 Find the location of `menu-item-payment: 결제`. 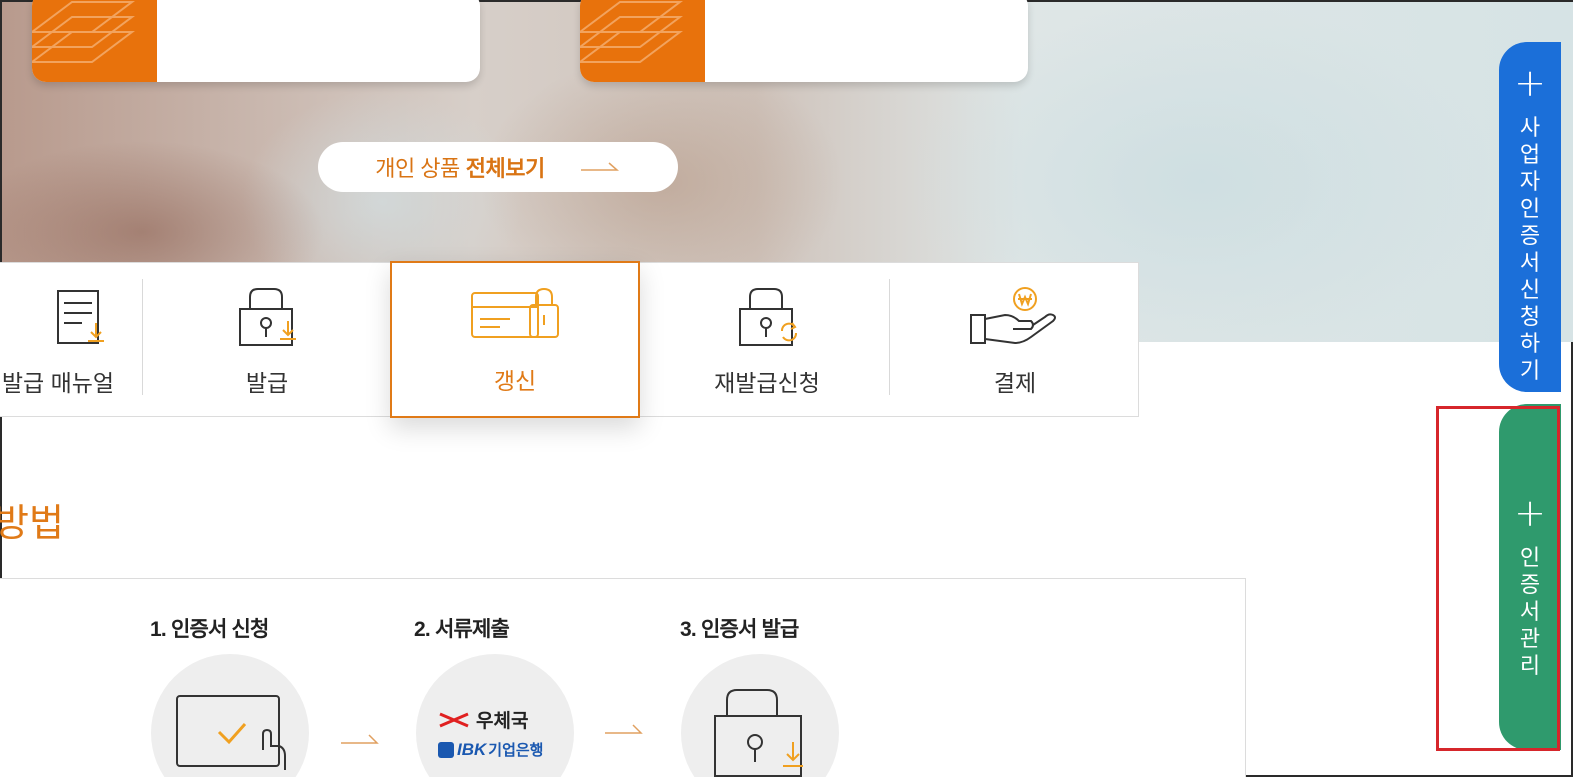

menu-item-payment: 결제 is located at coordinates (1015, 340).